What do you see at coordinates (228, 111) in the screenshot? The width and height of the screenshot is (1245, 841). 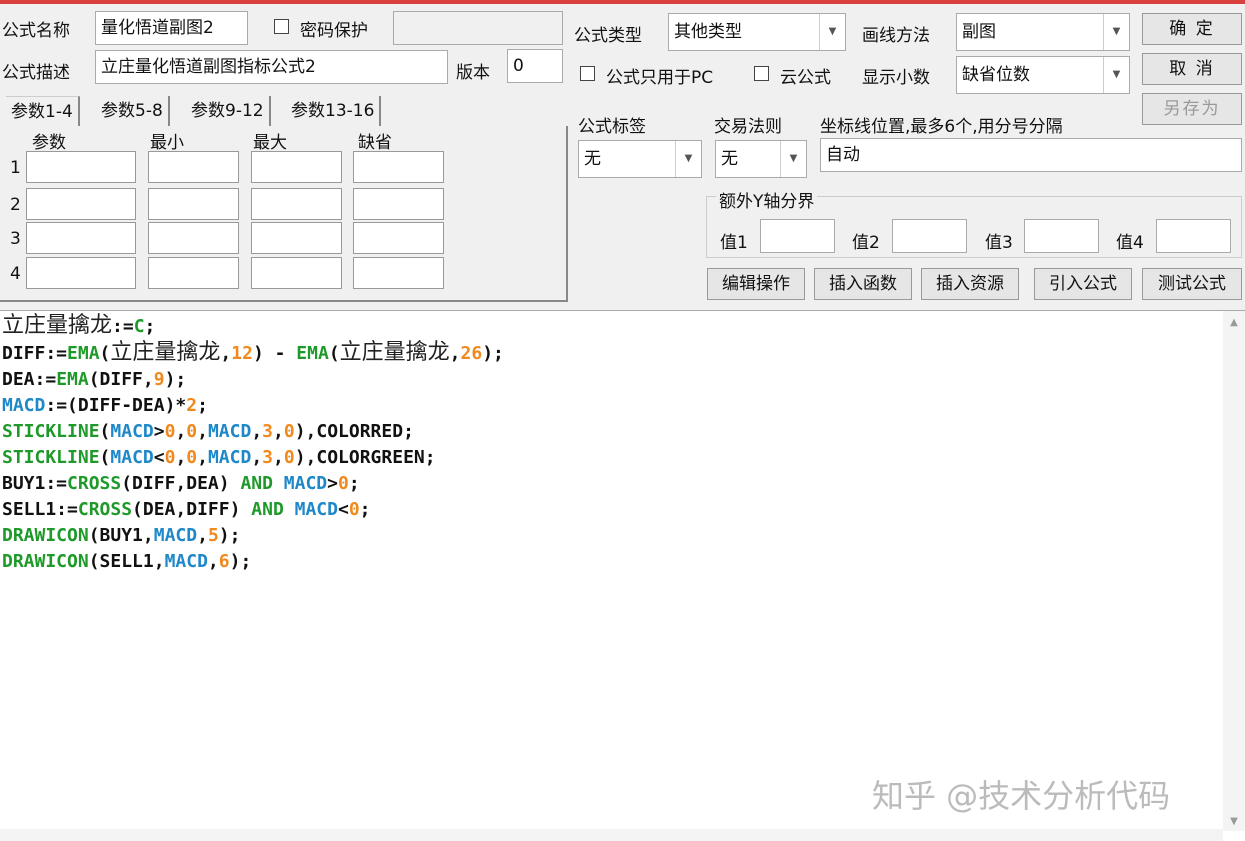 I see `tab-params-9-12: 参数9-12` at bounding box center [228, 111].